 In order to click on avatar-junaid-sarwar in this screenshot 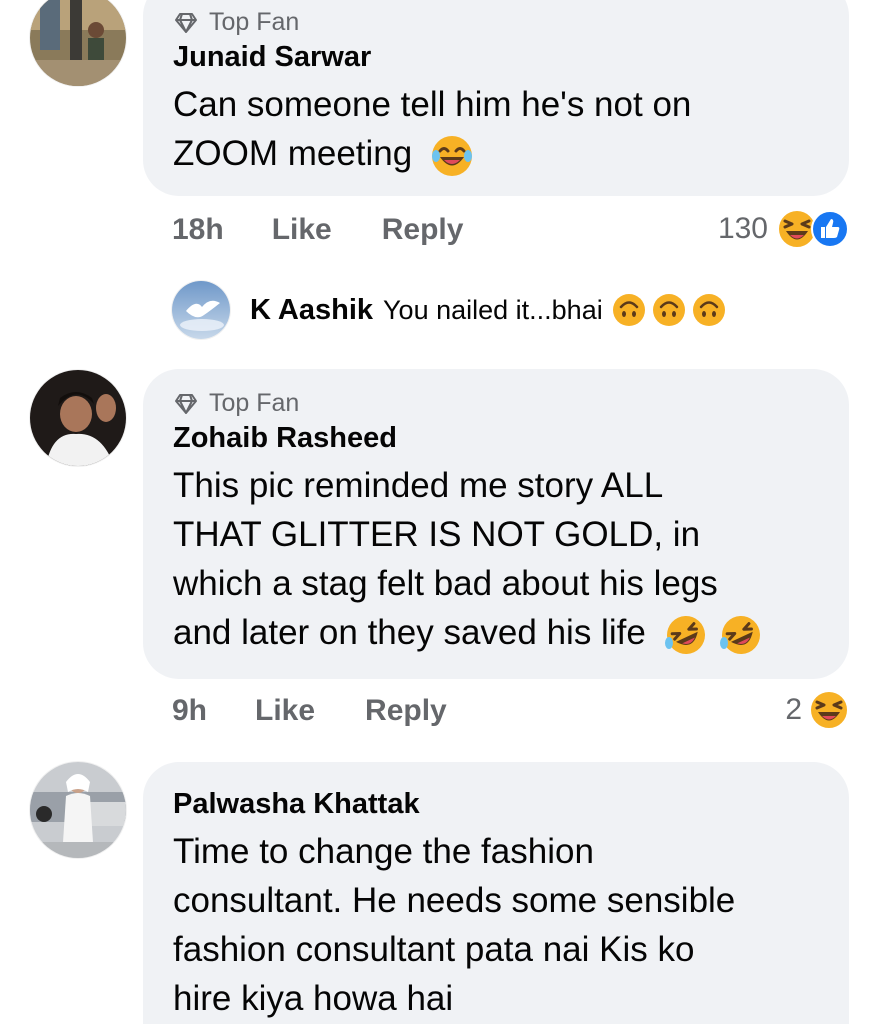, I will do `click(78, 43)`.